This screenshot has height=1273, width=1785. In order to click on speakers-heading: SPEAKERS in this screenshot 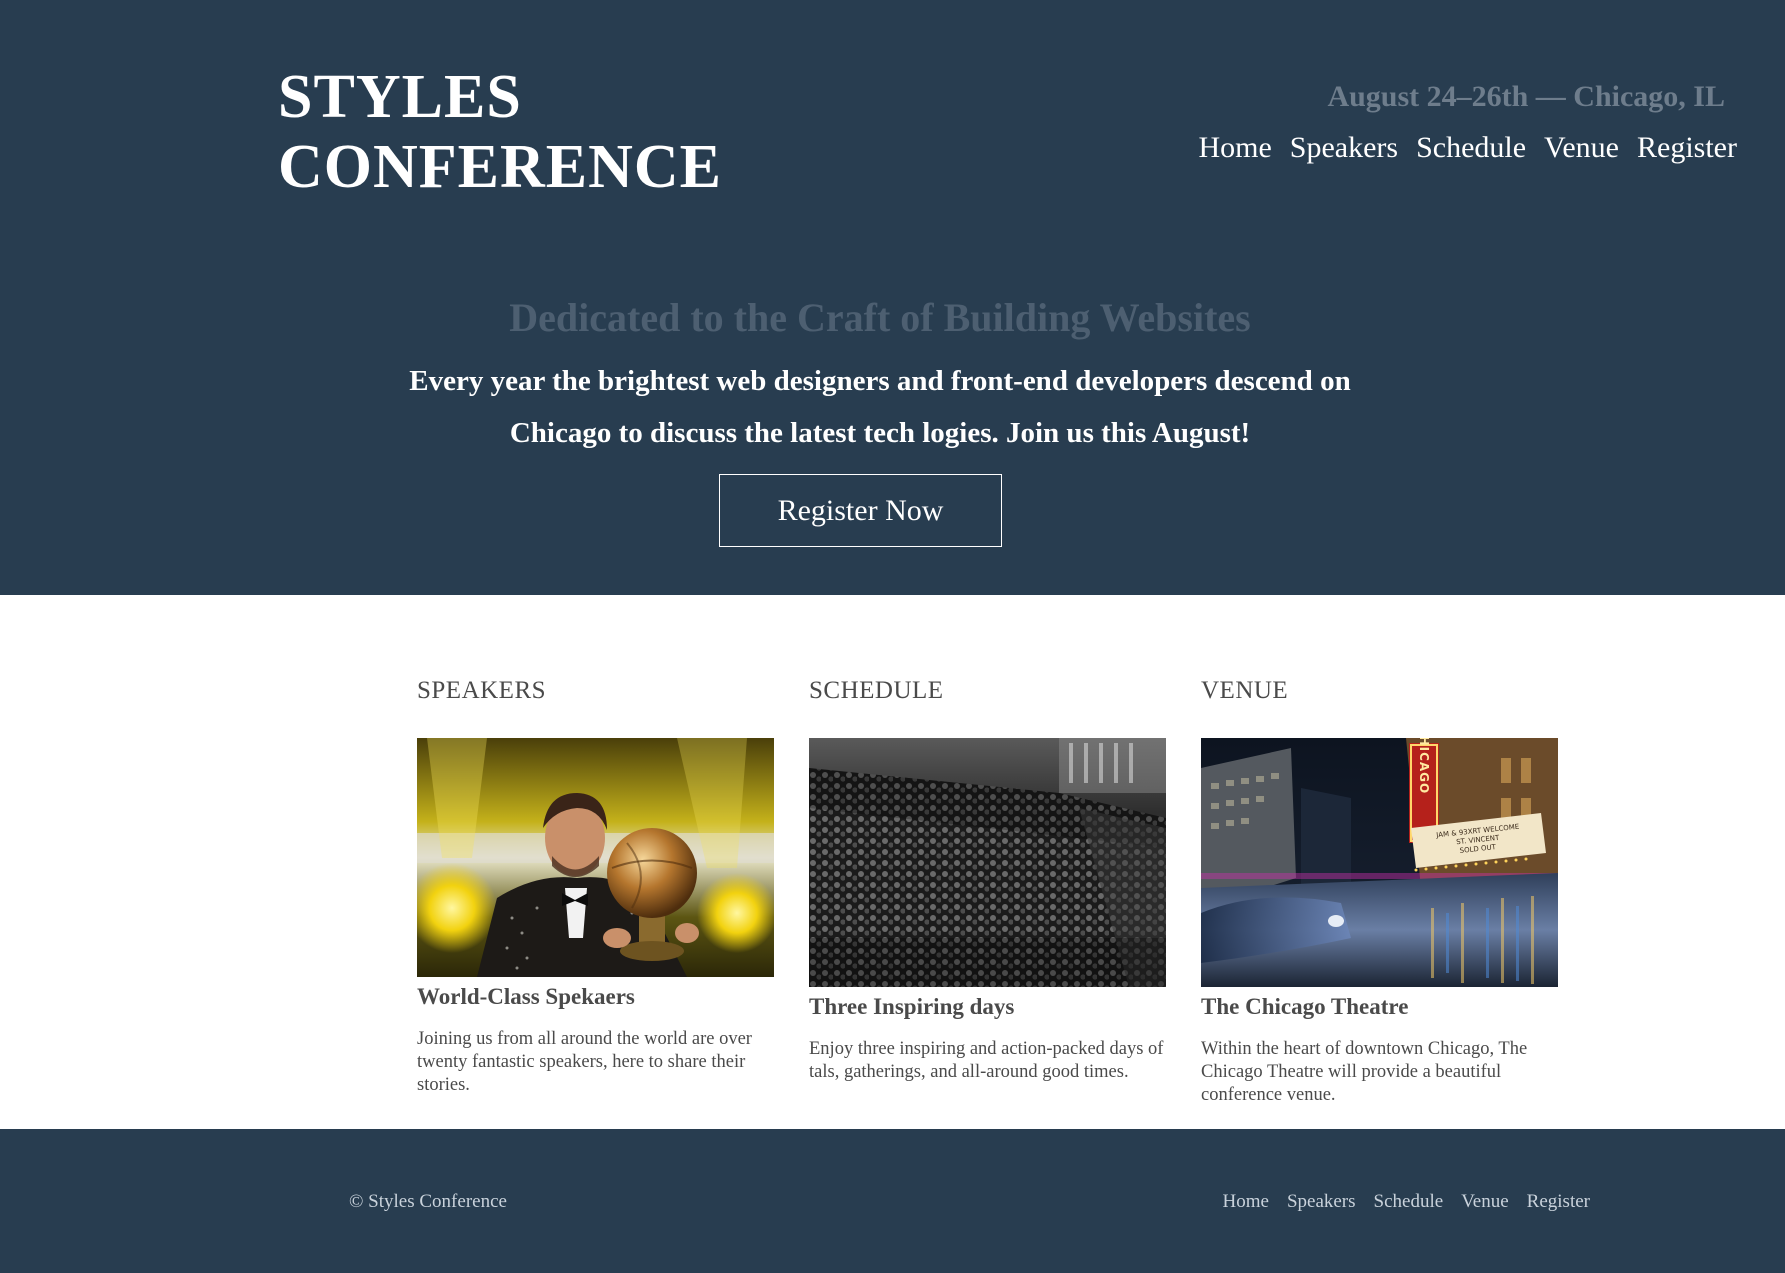, I will do `click(482, 690)`.